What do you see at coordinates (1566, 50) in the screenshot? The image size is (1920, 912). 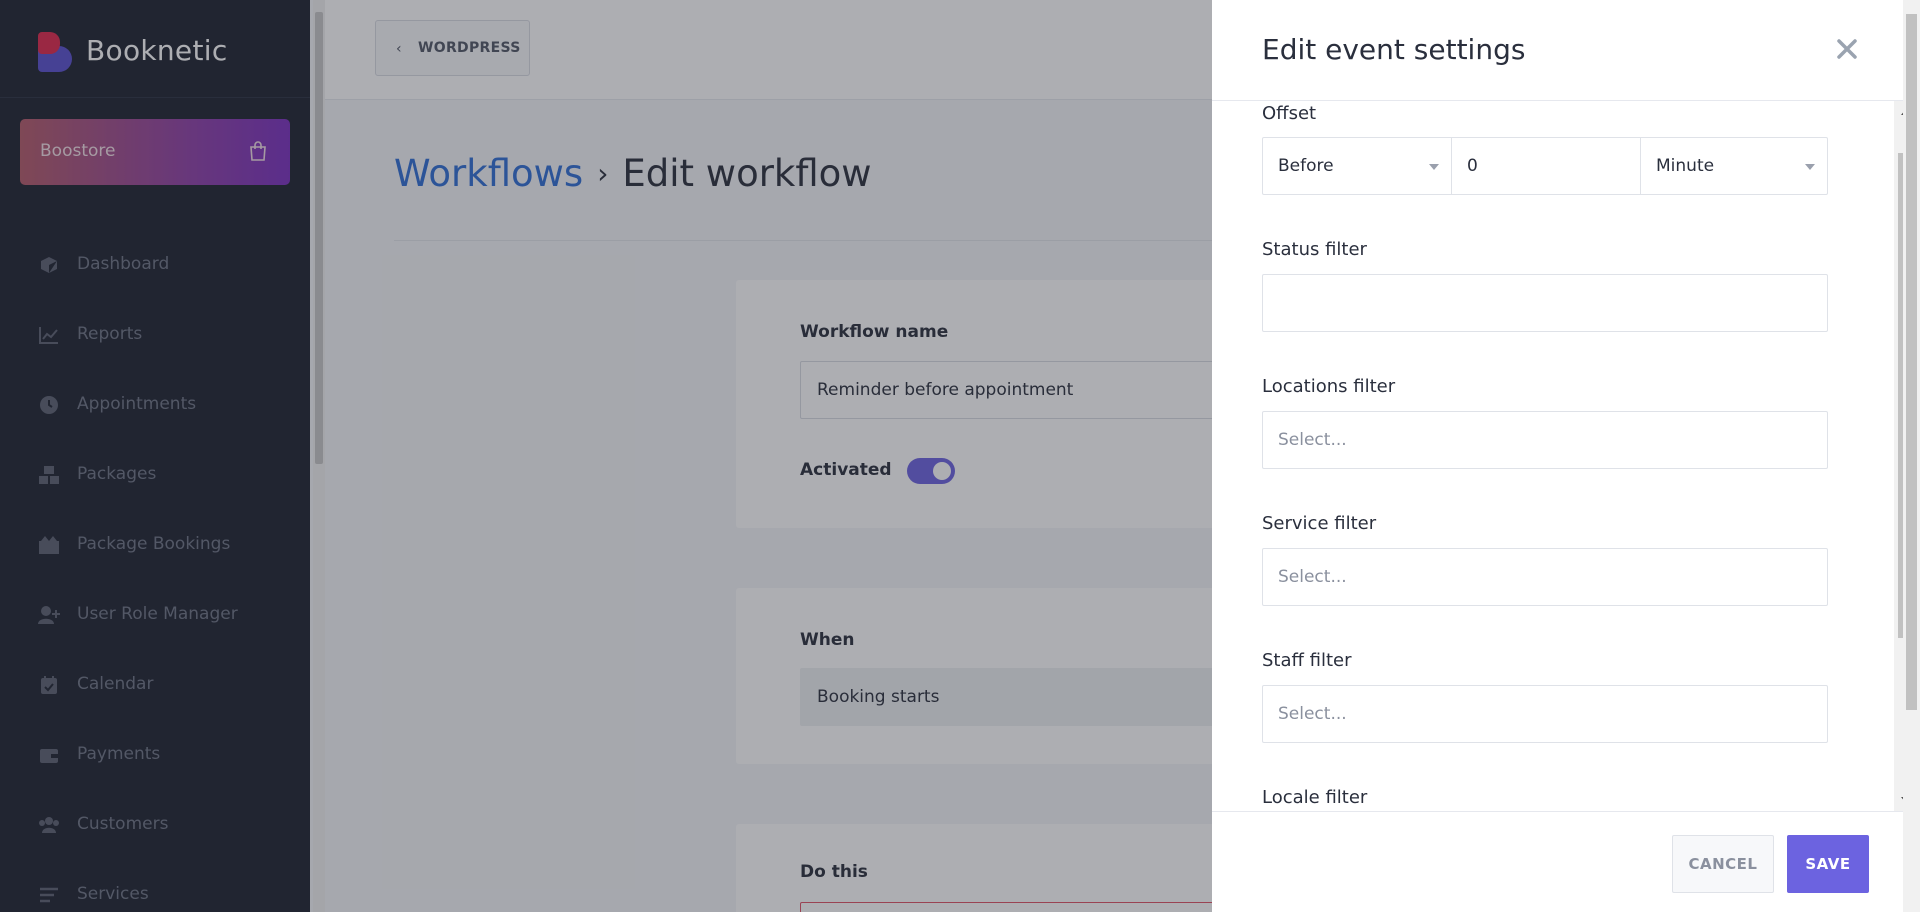 I see `drawer-header: Edit event settings` at bounding box center [1566, 50].